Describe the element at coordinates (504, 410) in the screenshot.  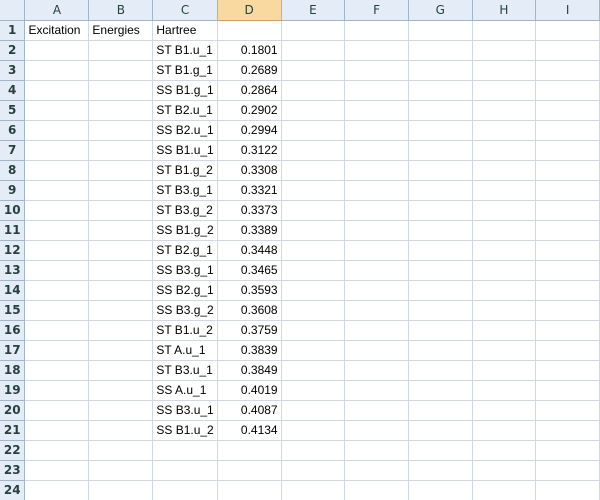
I see `cell-h20` at that location.